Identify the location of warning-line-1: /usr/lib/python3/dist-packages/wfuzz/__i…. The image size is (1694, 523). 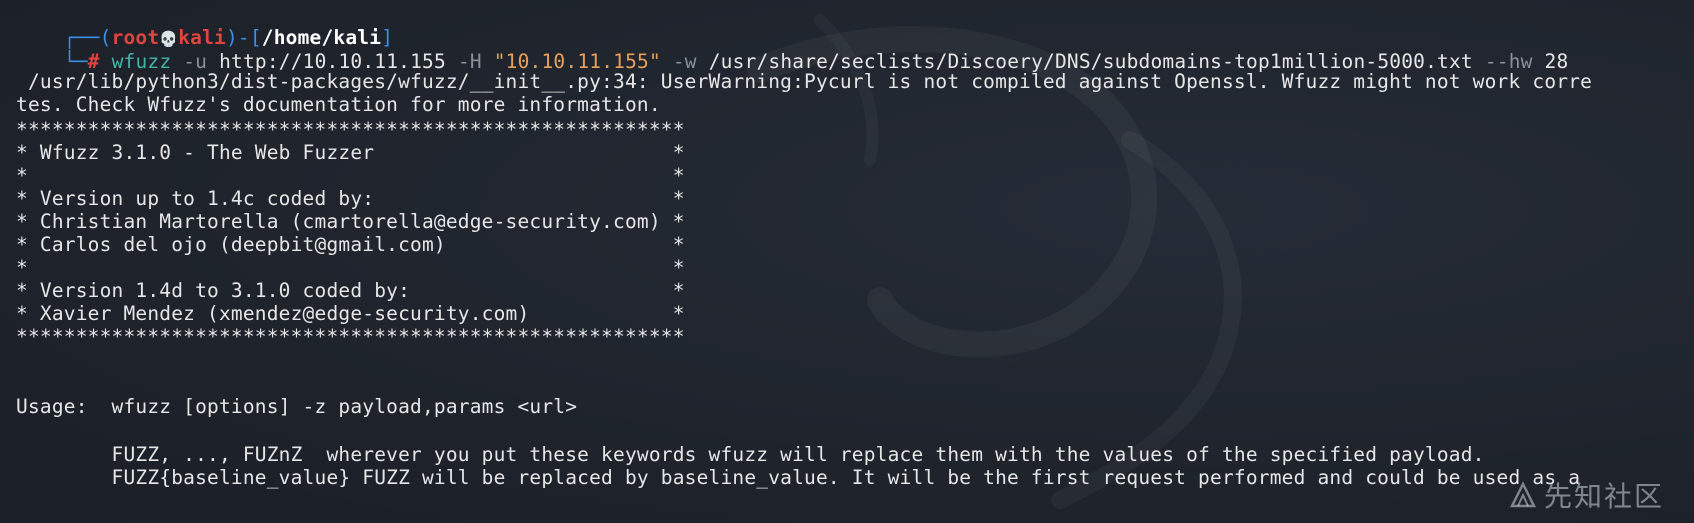
(804, 81).